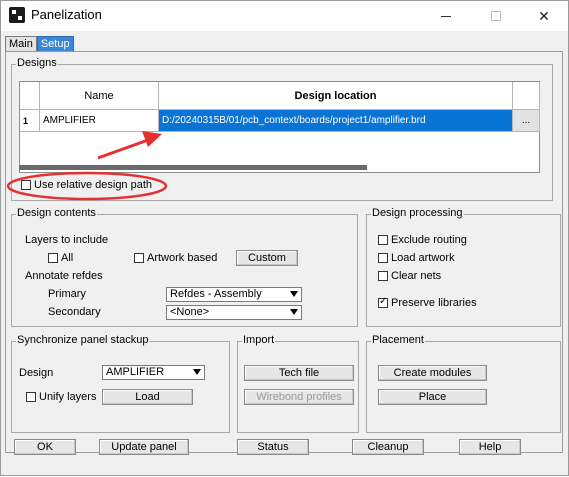 This screenshot has height=477, width=569. I want to click on custom-button: Custom, so click(267, 258).